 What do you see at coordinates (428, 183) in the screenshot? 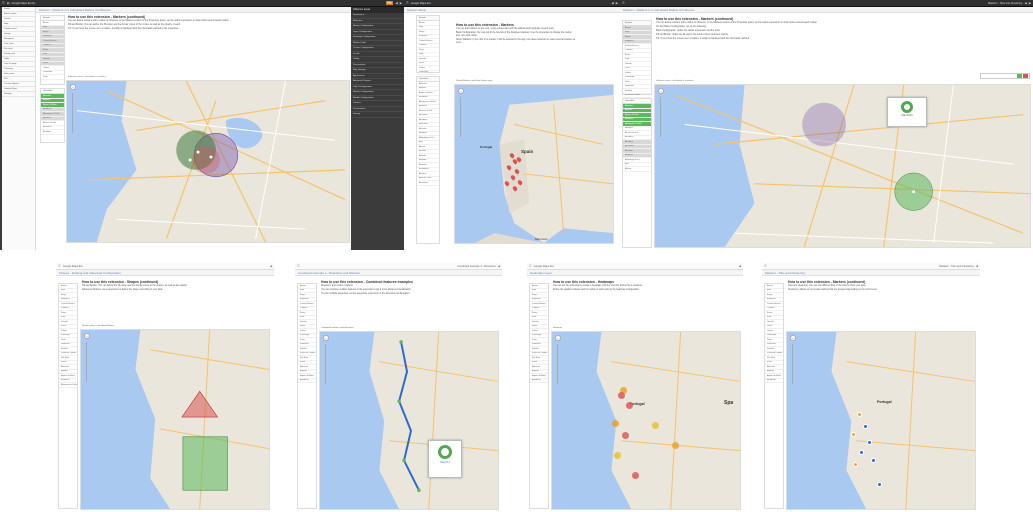
I see `filter-item: Alvaiázere` at bounding box center [428, 183].